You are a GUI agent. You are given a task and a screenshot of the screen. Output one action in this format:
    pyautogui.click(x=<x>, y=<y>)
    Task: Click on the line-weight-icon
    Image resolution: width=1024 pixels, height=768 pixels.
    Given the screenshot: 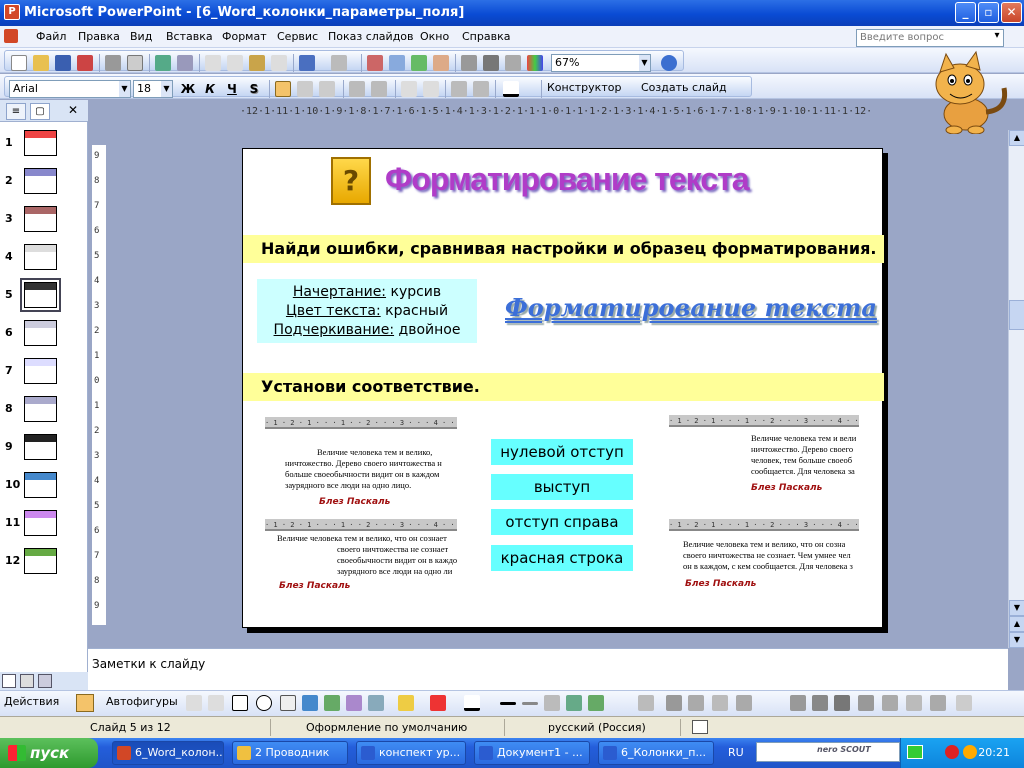 What is the action you would take?
    pyautogui.click(x=798, y=703)
    